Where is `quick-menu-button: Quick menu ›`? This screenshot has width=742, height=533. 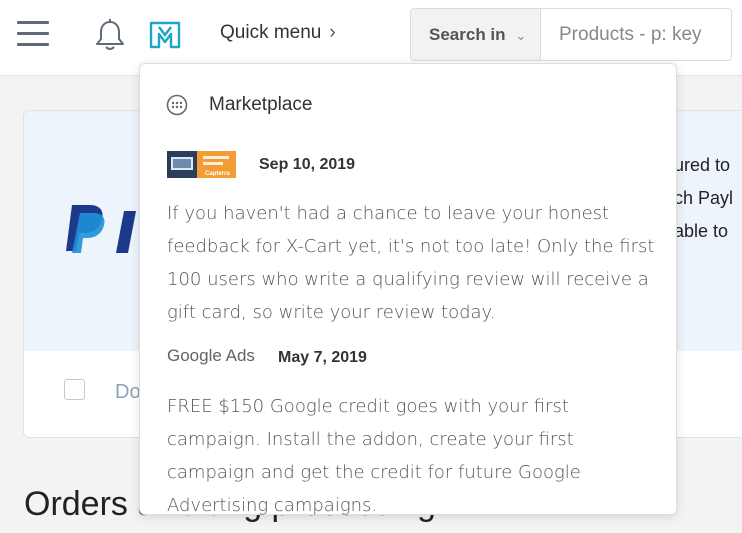
quick-menu-button: Quick menu › is located at coordinates (278, 33).